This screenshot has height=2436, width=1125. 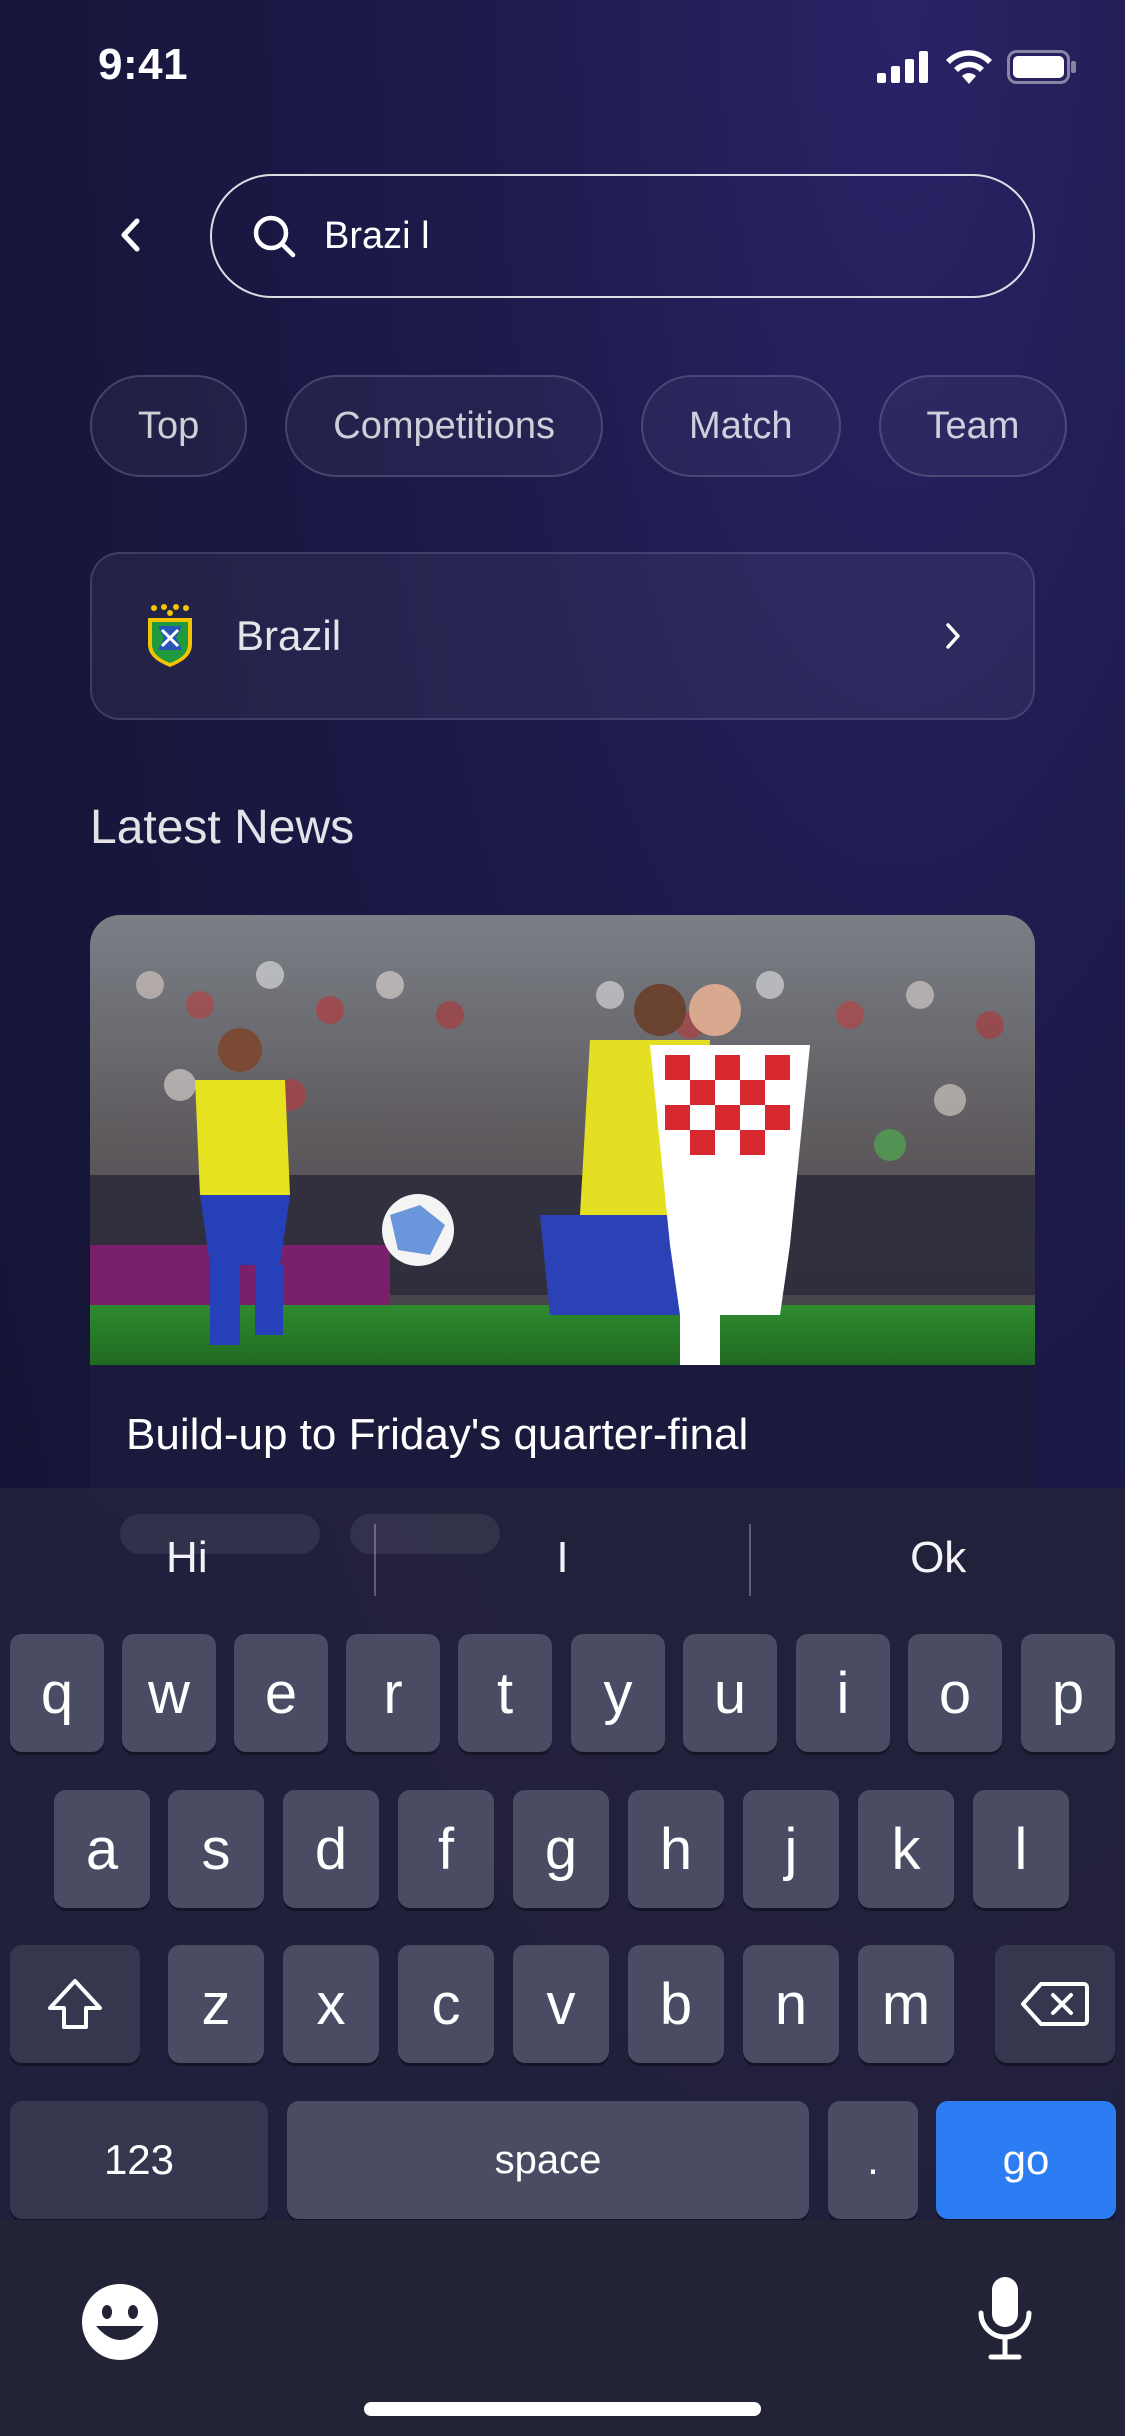 I want to click on suggestion-3: Ok, so click(x=938, y=1558).